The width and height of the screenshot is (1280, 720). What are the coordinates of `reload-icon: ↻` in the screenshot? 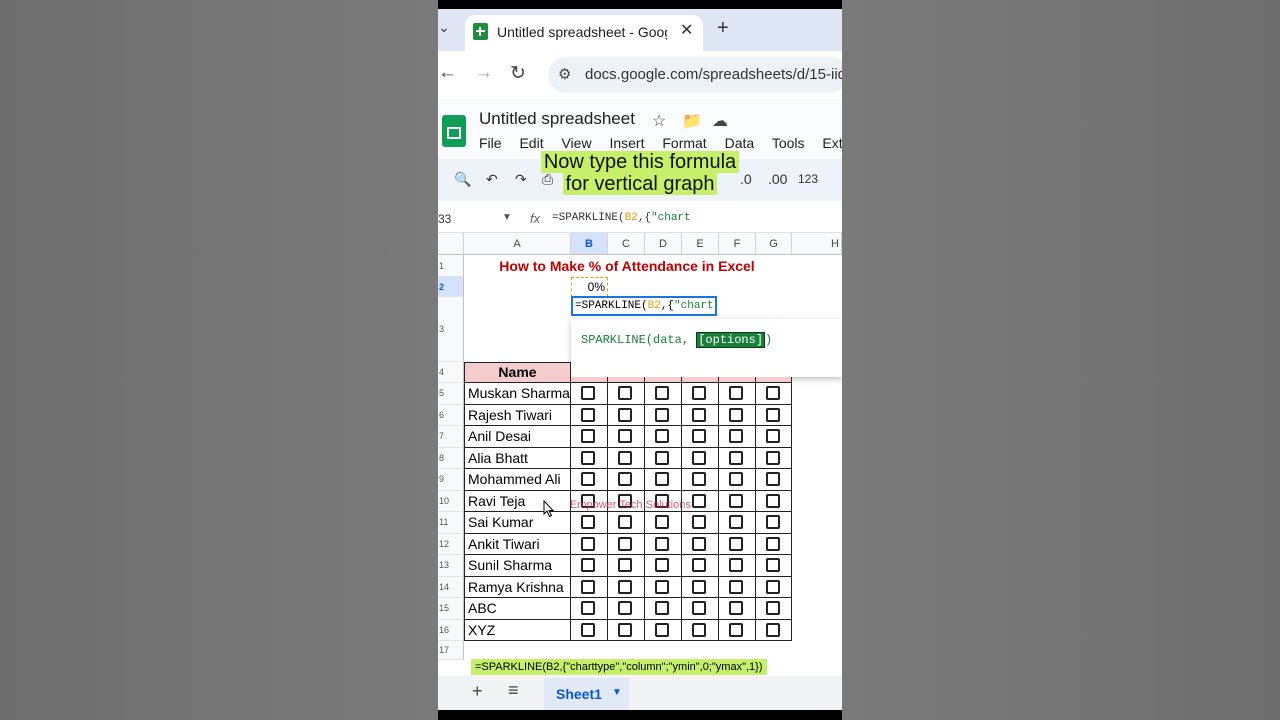 It's located at (518, 73).